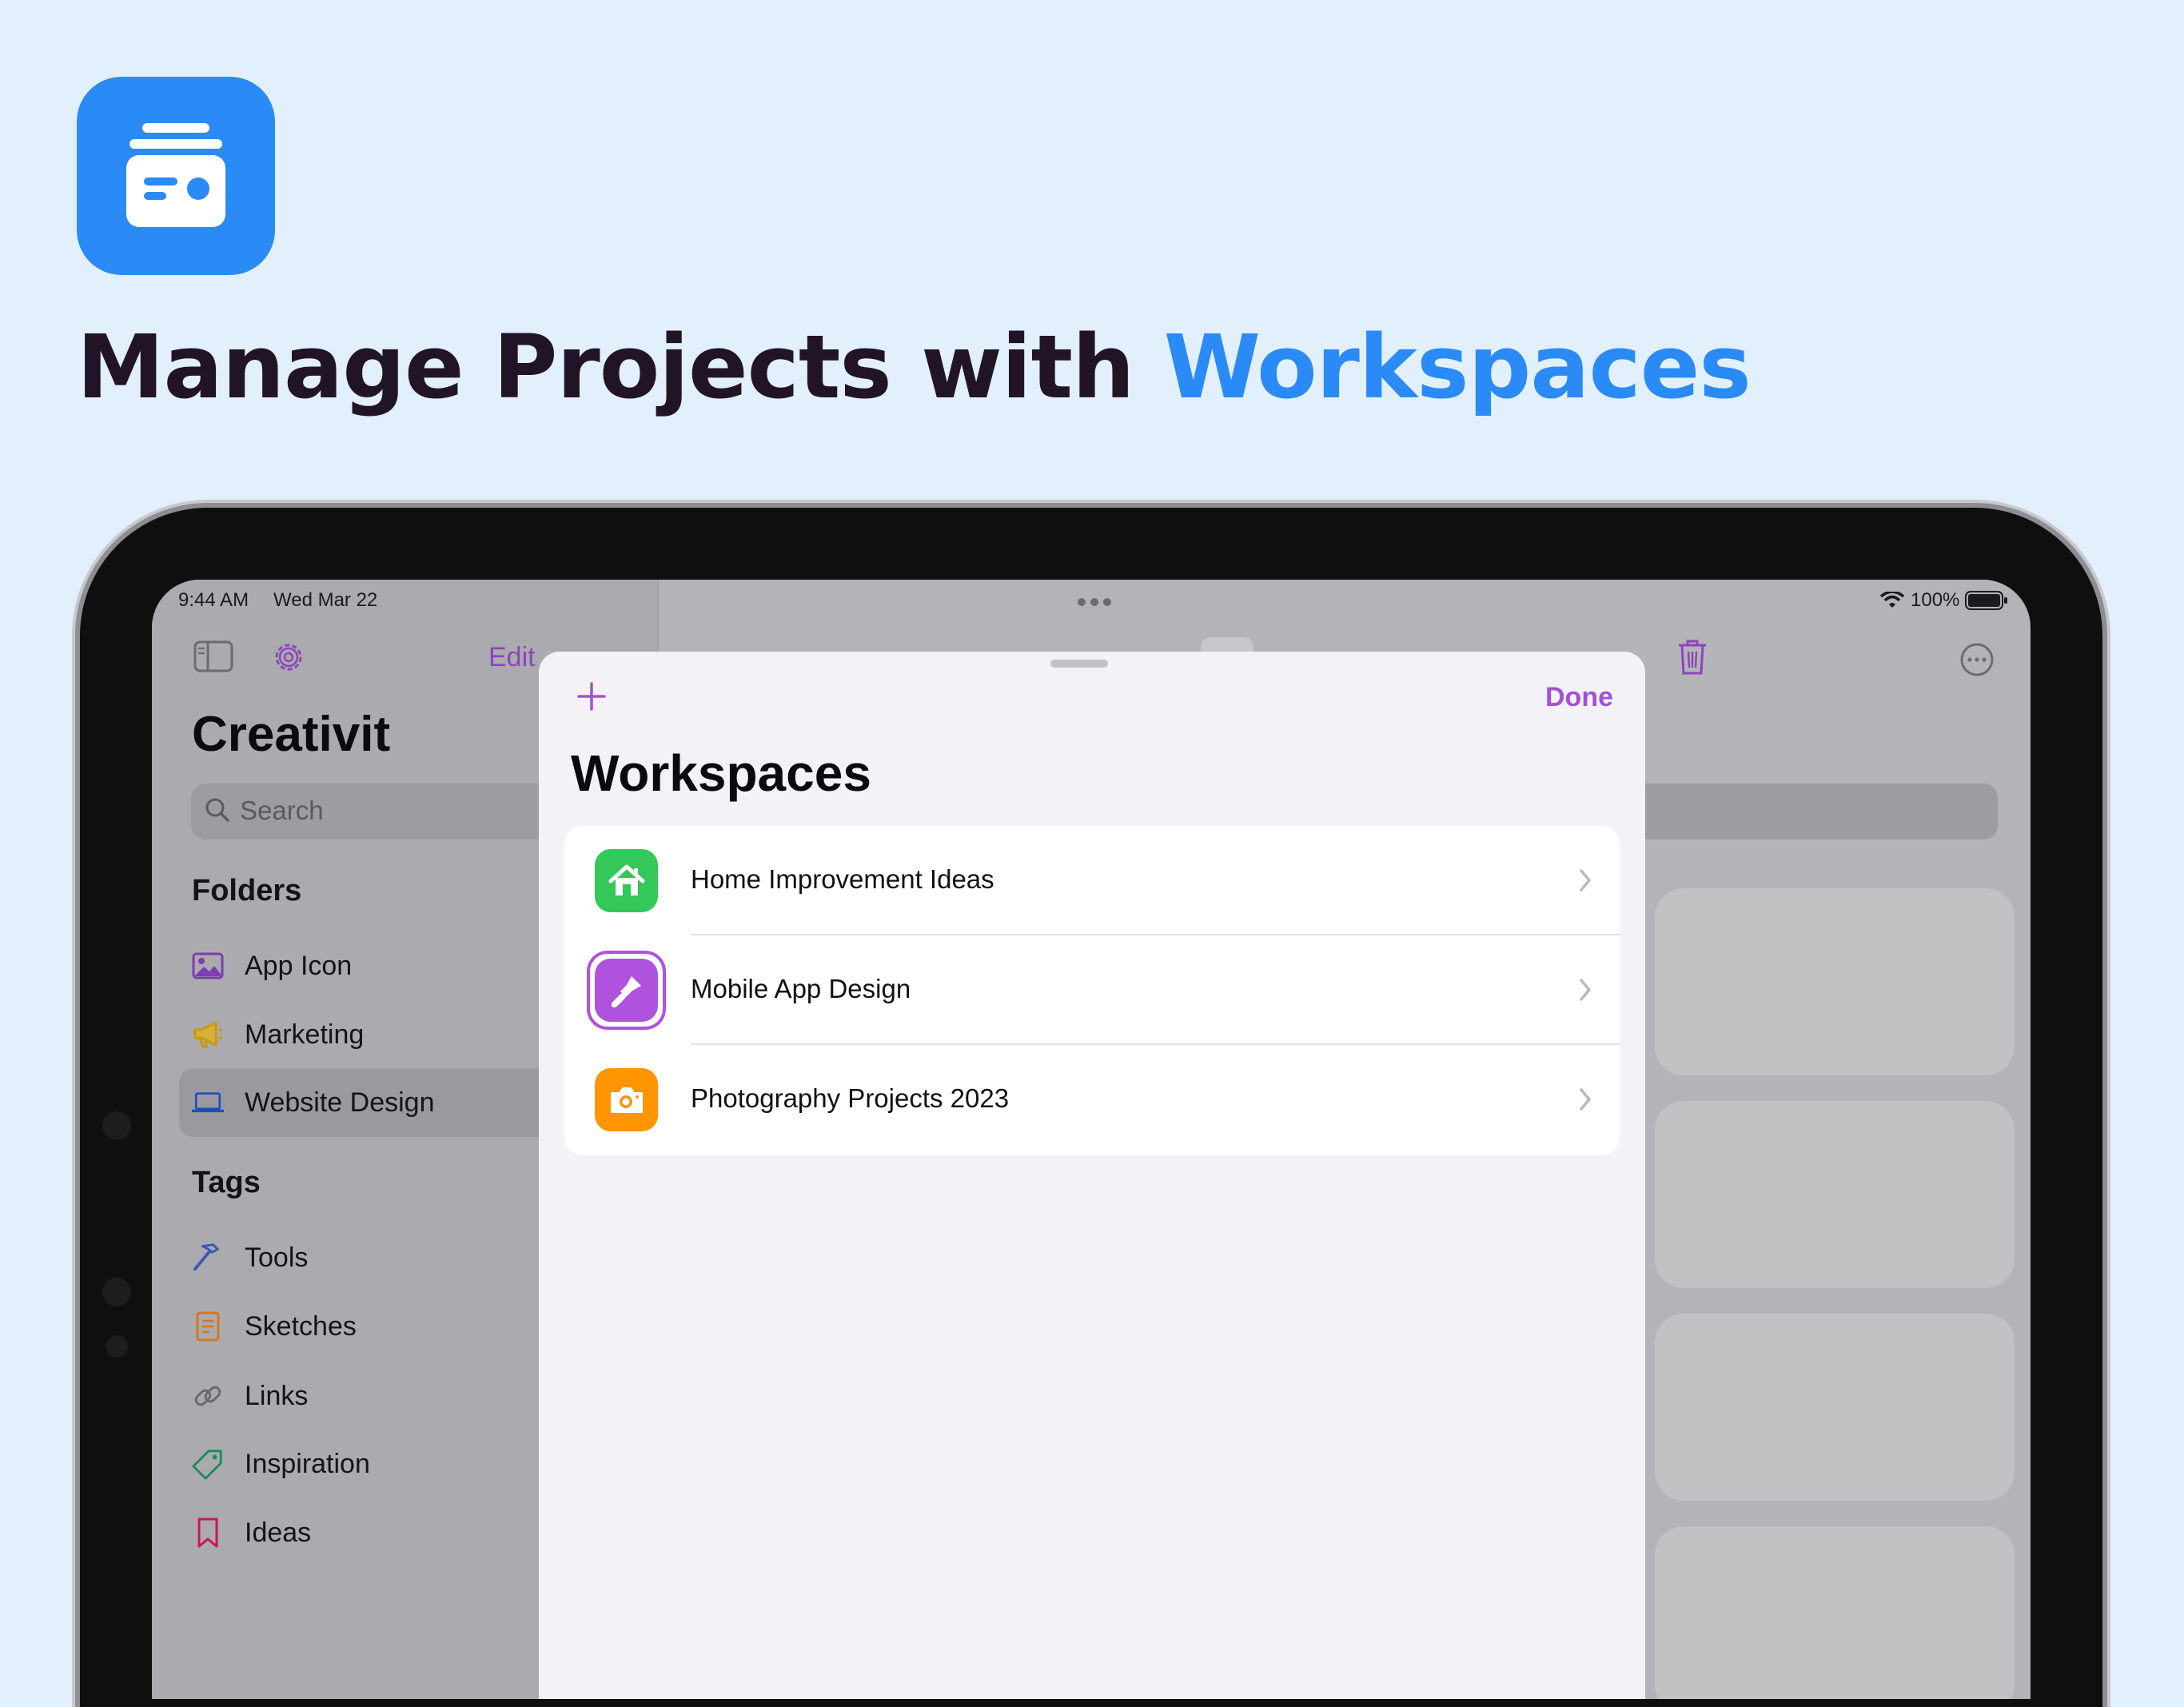  I want to click on more-options-icon, so click(1977, 661).